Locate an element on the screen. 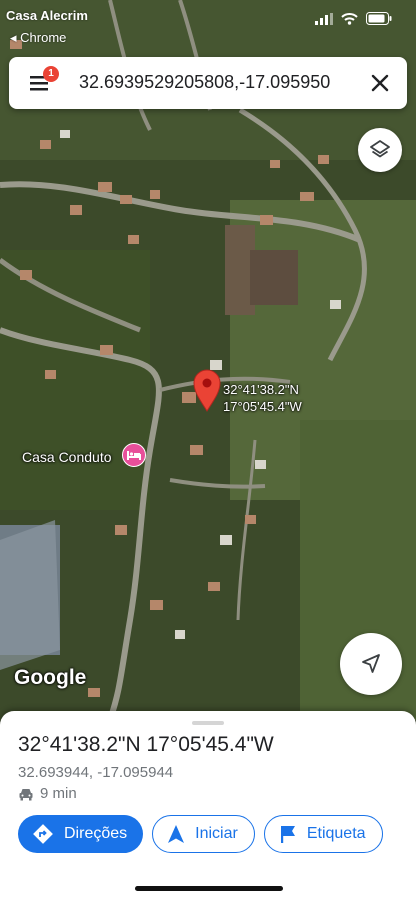  my-location-button is located at coordinates (371, 664).